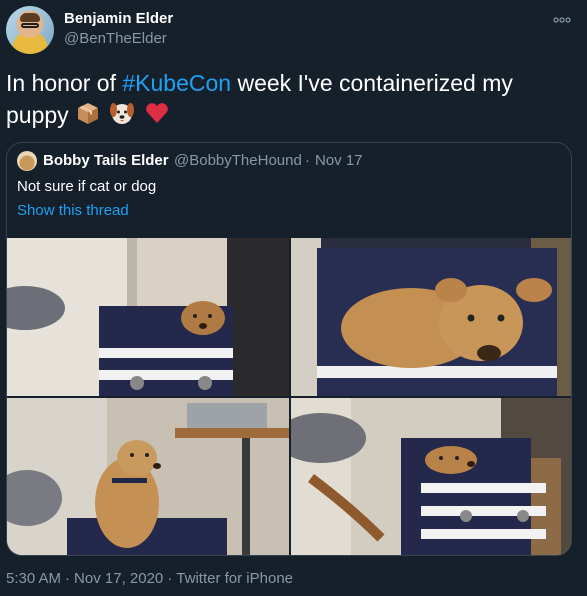 This screenshot has width=587, height=596. I want to click on hashtag-link: #KubeCon, so click(176, 83).